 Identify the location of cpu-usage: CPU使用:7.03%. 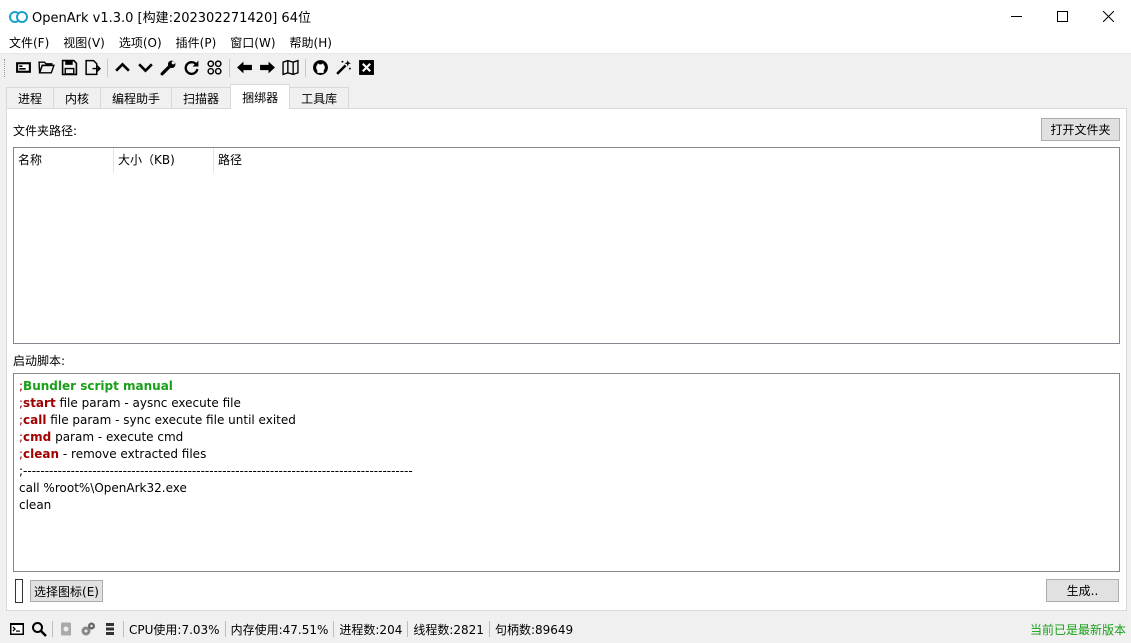
(174, 629).